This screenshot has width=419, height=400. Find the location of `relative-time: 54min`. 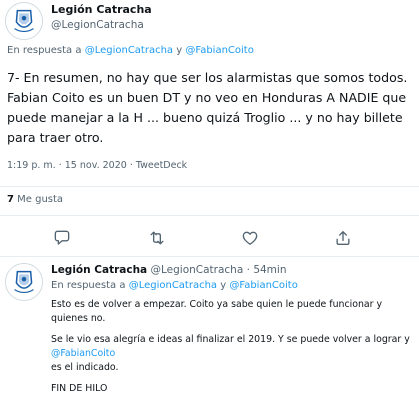

relative-time: 54min is located at coordinates (269, 270).